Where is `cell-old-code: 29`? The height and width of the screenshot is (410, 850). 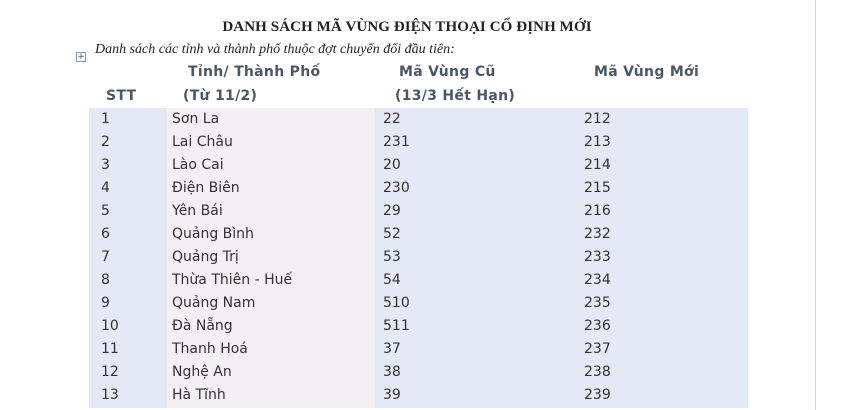
cell-old-code: 29 is located at coordinates (392, 211).